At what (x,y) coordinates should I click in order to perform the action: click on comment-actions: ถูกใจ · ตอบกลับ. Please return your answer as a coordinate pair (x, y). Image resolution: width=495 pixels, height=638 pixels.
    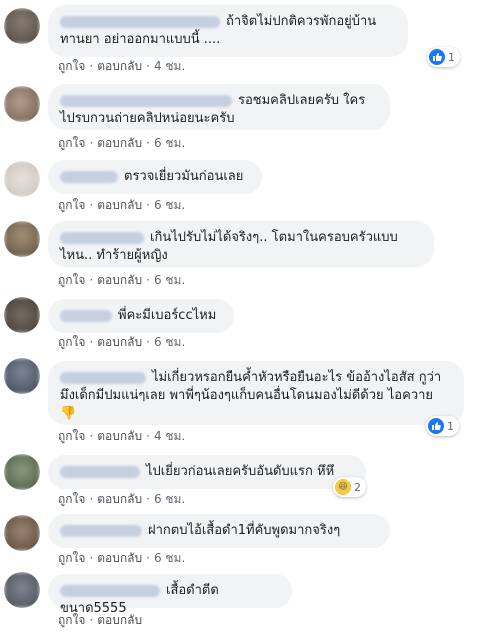
    Looking at the image, I should click on (100, 620).